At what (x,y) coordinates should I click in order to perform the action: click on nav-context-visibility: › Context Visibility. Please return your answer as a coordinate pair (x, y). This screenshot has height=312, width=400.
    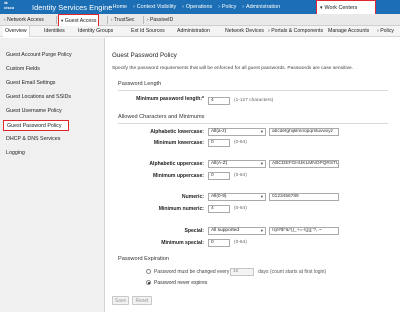
    Looking at the image, I should click on (154, 7).